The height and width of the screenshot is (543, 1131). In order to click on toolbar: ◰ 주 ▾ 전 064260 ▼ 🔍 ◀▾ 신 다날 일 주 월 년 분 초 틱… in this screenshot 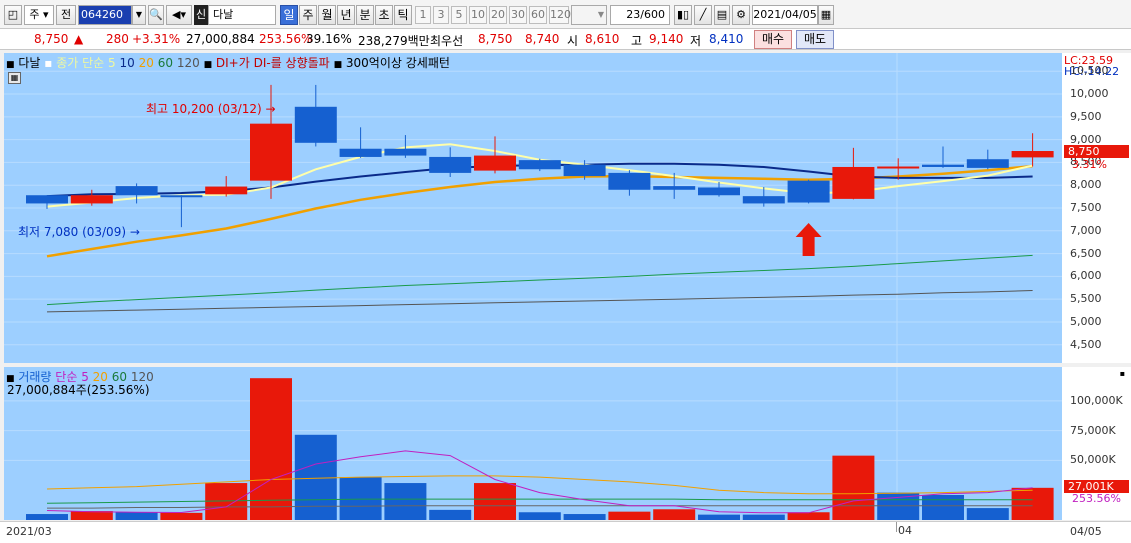, I will do `click(565, 14)`.